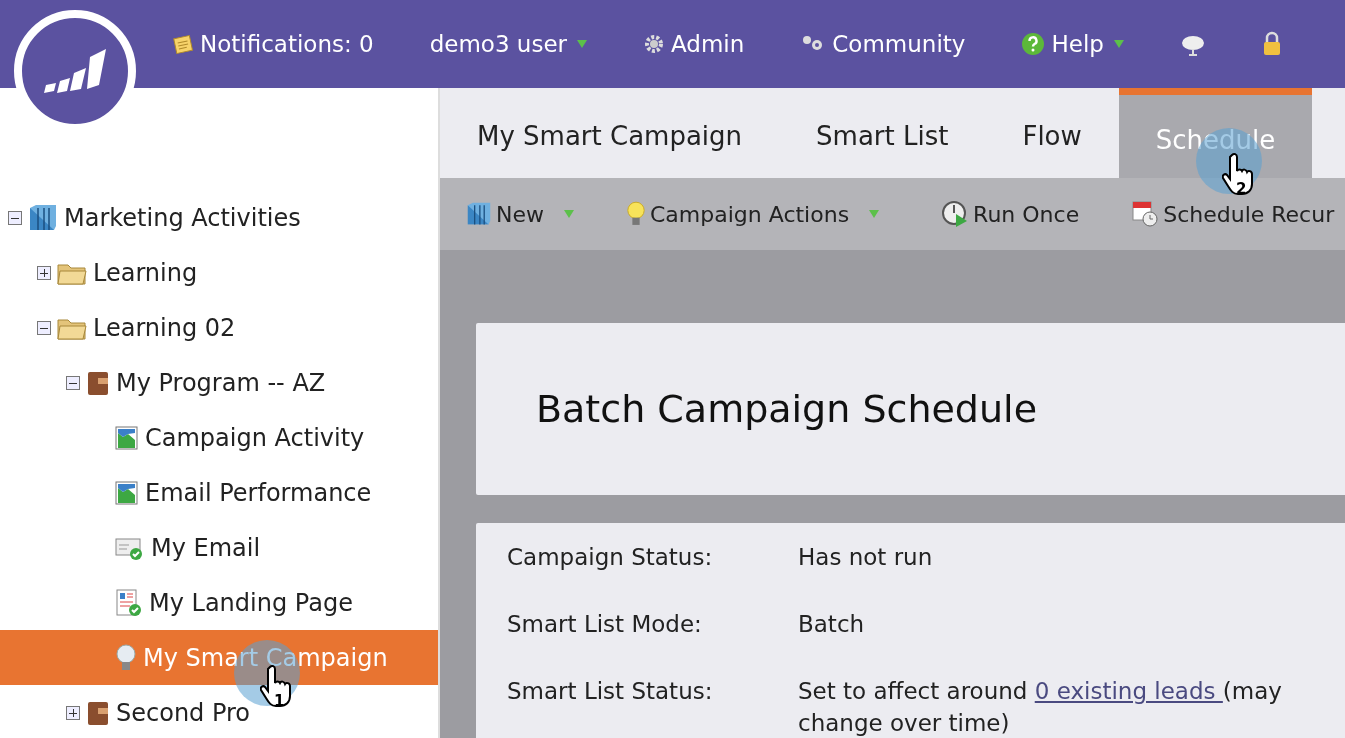 This screenshot has height=738, width=1345. I want to click on top-nav-item: Admin, so click(694, 44).